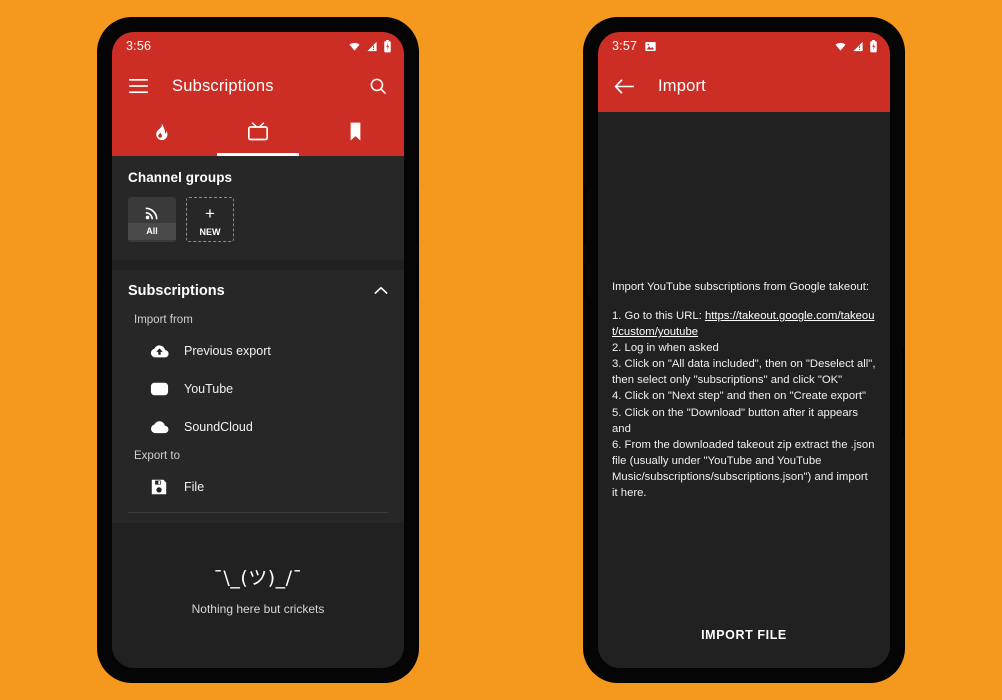  I want to click on status-bar-right-icons, so click(370, 46).